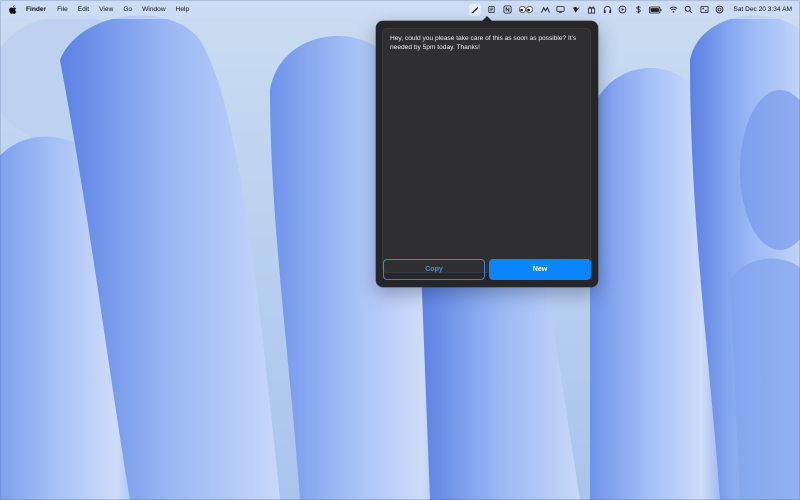  Describe the element at coordinates (153, 9) in the screenshot. I see `menu-window: Window` at that location.